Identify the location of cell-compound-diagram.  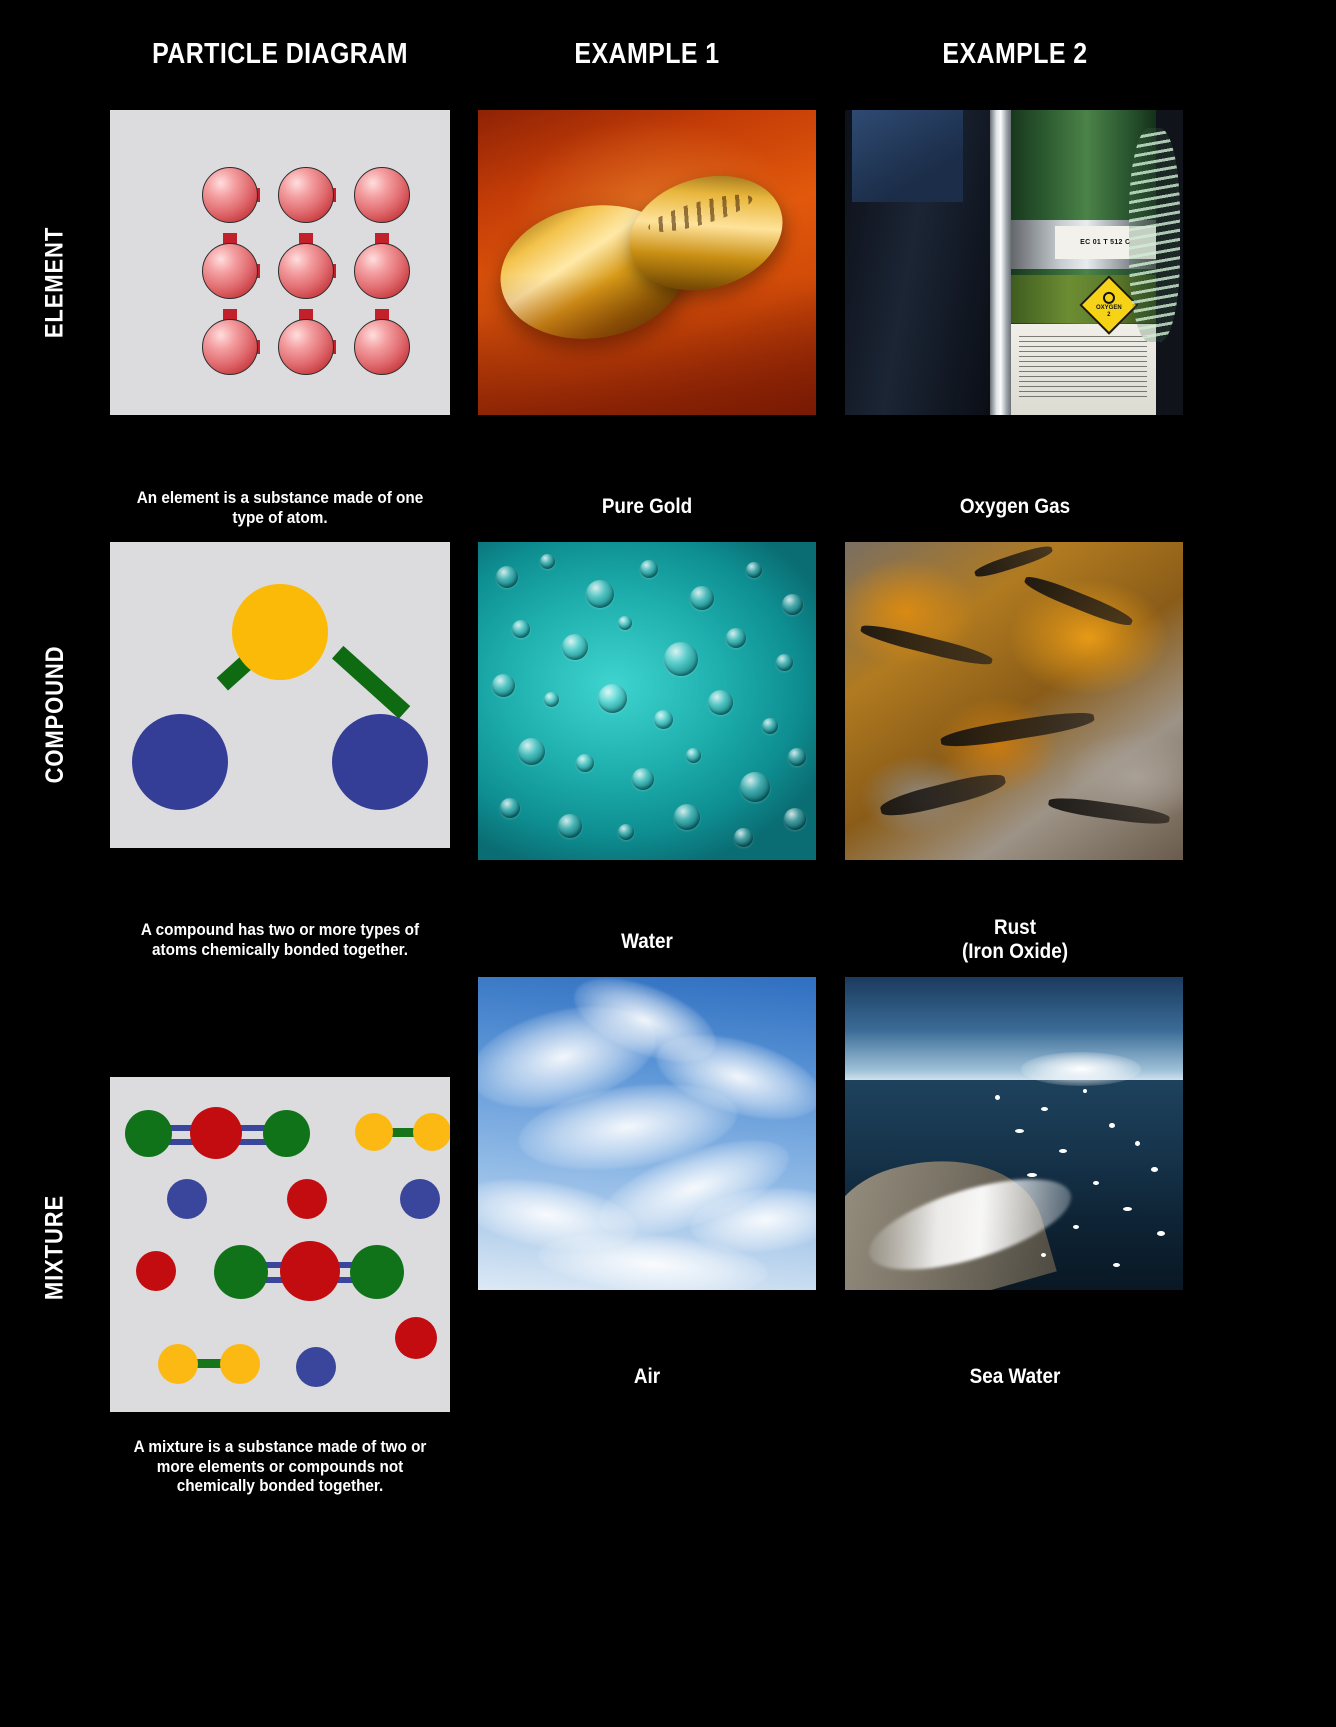
(280, 695).